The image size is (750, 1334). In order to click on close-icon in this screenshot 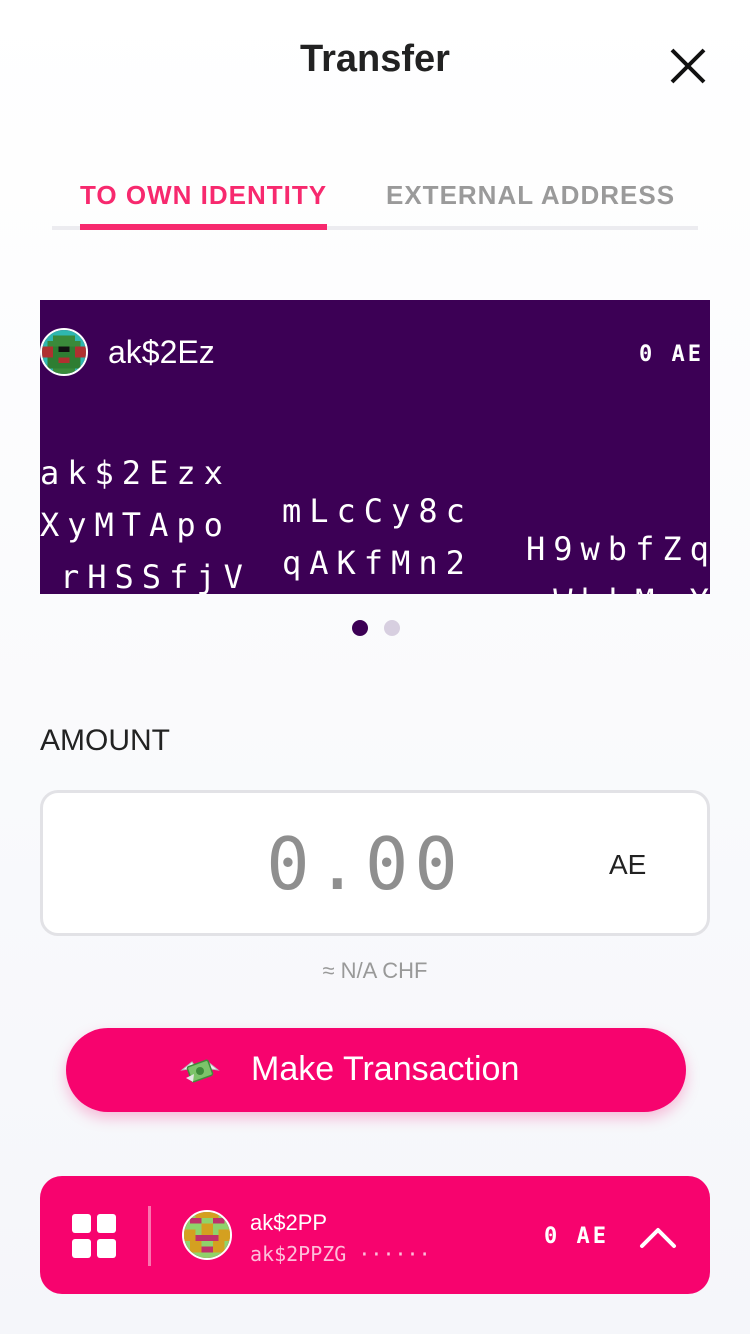, I will do `click(688, 66)`.